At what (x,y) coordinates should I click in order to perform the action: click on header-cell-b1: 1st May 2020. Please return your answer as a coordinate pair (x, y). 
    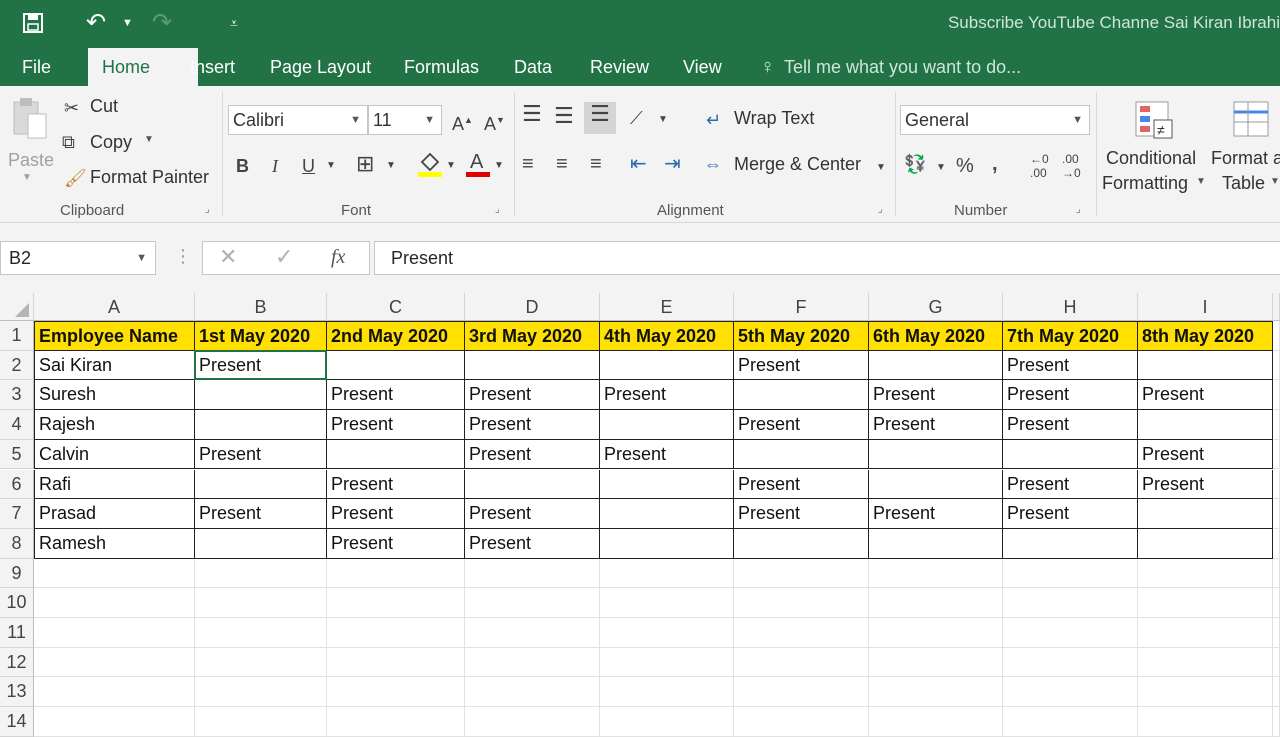
    Looking at the image, I should click on (261, 336).